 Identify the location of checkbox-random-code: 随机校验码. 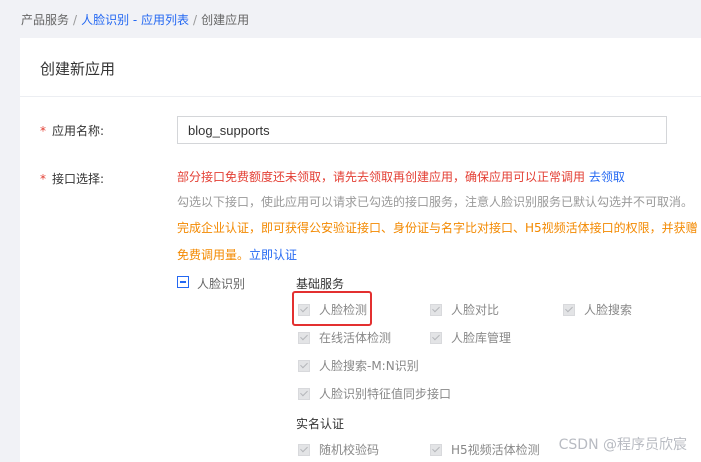
(338, 449).